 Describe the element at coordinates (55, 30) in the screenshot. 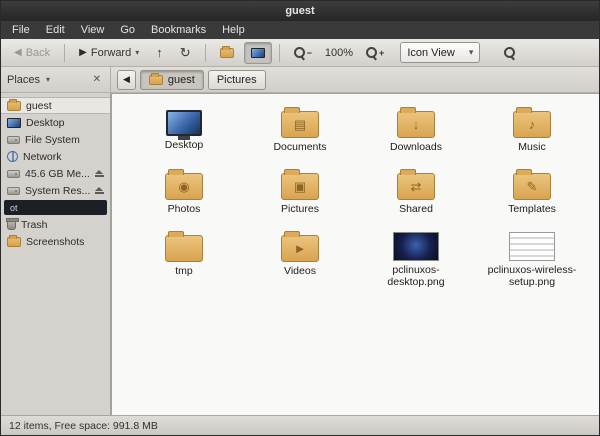

I see `menu-edit: Edit` at that location.